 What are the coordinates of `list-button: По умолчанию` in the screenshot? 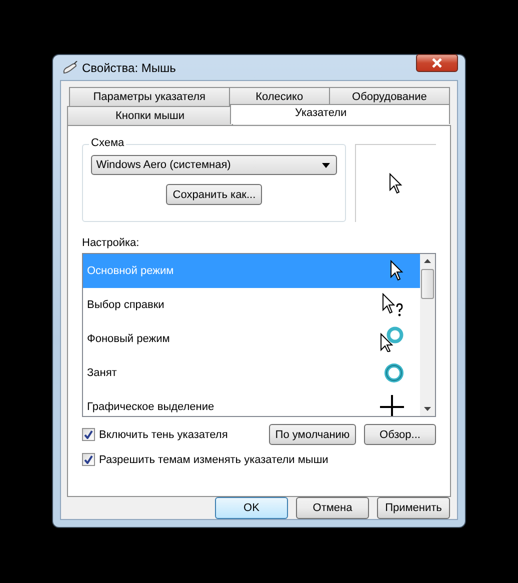 It's located at (312, 434).